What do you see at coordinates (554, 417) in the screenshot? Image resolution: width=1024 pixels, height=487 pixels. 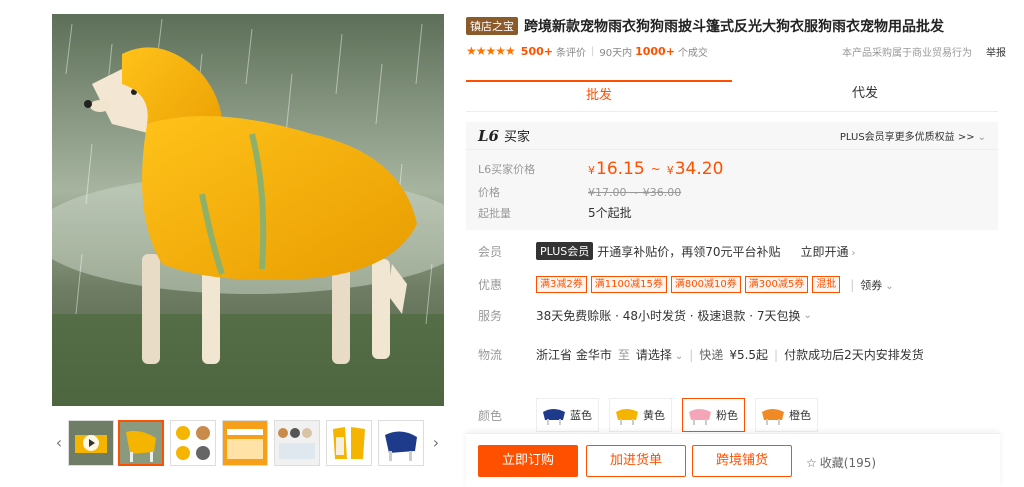 I see `blue-coat-icon` at bounding box center [554, 417].